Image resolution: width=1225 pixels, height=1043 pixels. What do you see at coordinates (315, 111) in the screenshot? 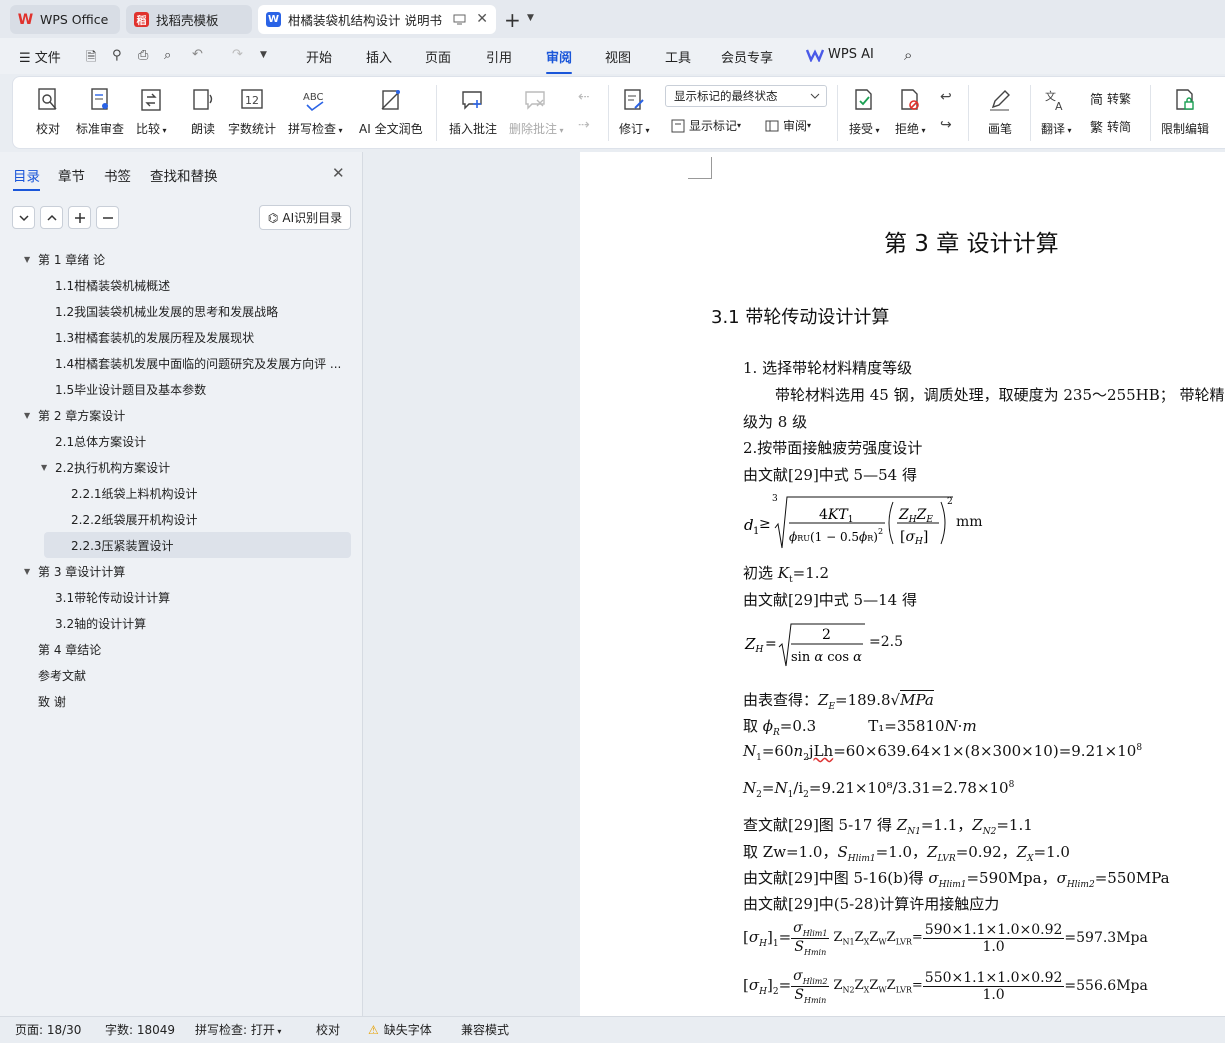
I see `spell-check-button: ABC 拼写检查 ▾` at bounding box center [315, 111].